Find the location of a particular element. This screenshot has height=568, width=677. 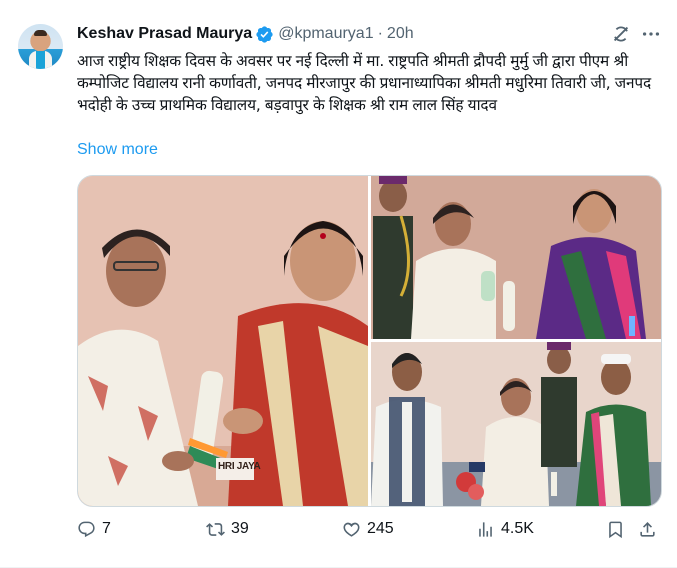

tweet-header: Keshav Prasad Maurya @kpmaurya1 · 20h is located at coordinates (245, 34).